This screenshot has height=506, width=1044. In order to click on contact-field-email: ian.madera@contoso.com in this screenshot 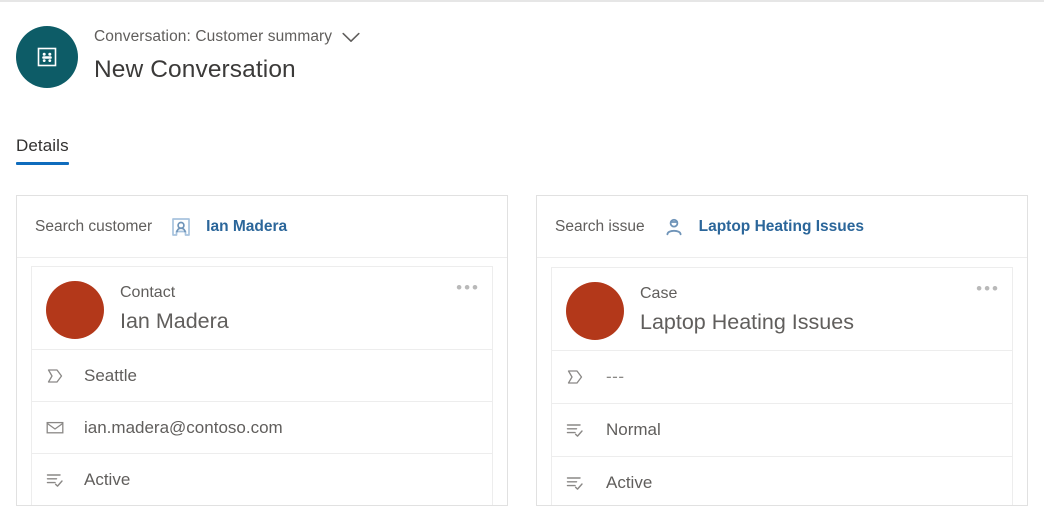, I will do `click(183, 427)`.